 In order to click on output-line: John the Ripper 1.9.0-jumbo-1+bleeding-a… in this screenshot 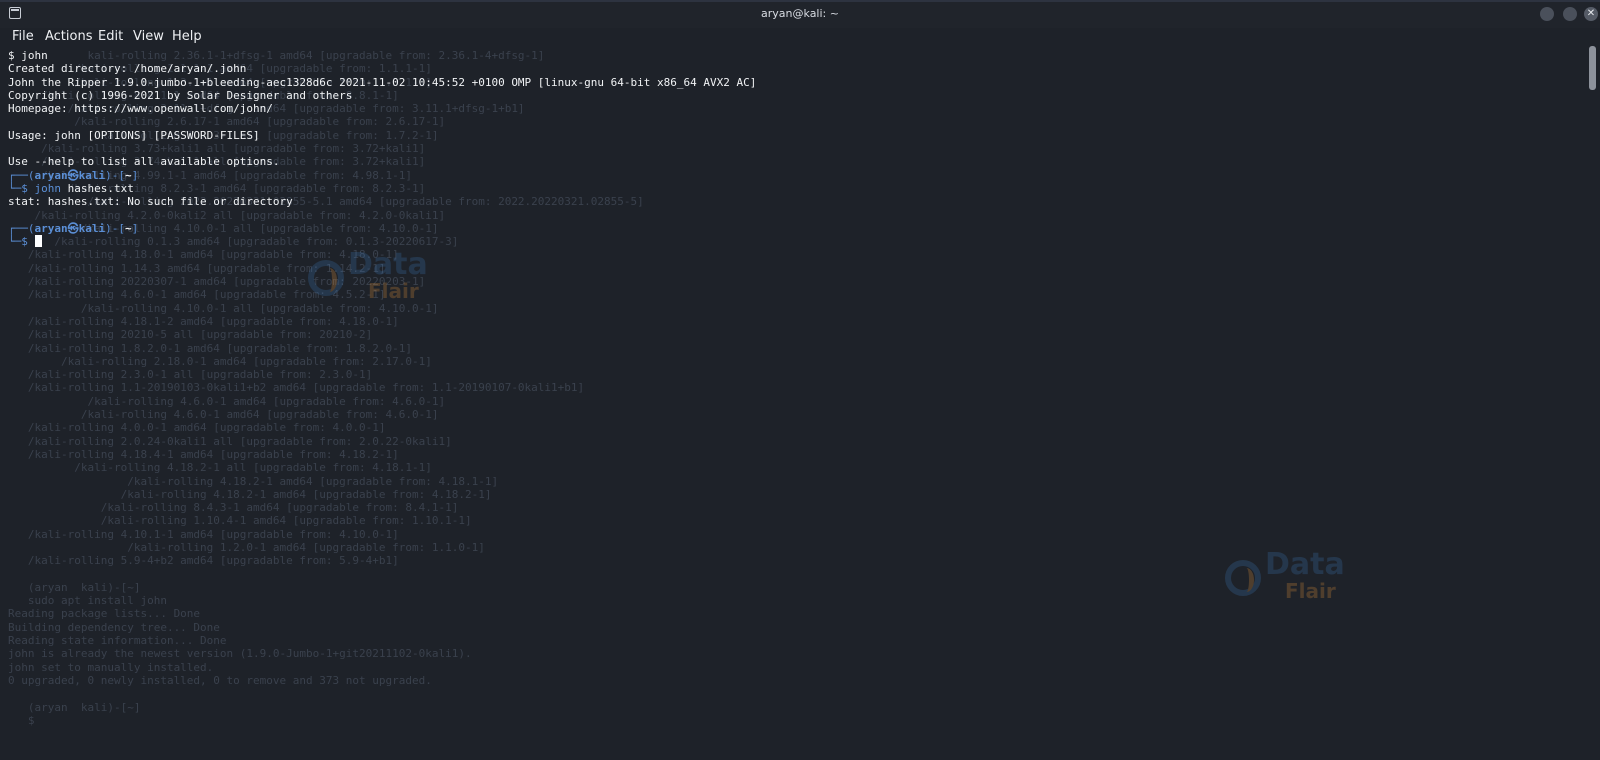, I will do `click(382, 82)`.